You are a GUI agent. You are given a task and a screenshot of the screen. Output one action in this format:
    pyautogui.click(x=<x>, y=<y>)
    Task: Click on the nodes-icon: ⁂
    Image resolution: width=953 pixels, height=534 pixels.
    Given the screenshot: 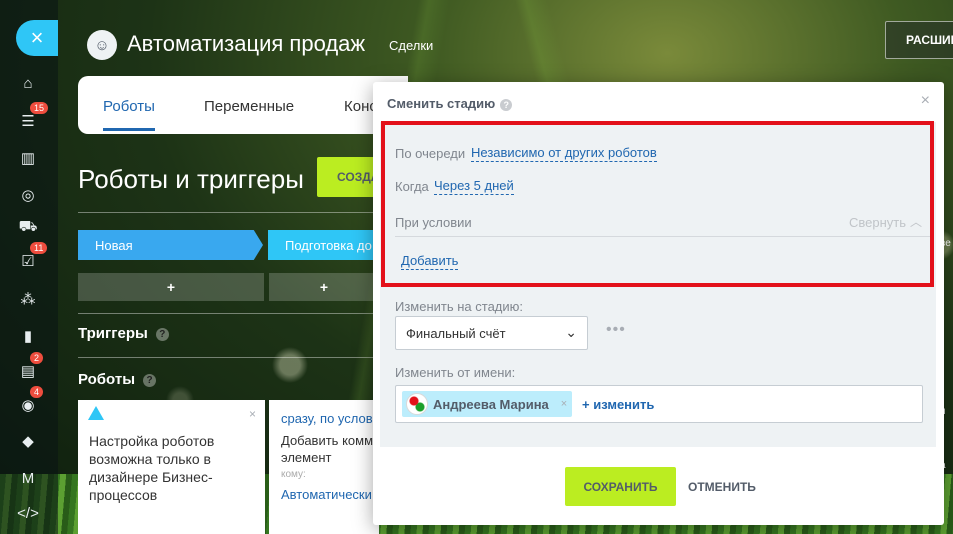 What is the action you would take?
    pyautogui.click(x=28, y=299)
    